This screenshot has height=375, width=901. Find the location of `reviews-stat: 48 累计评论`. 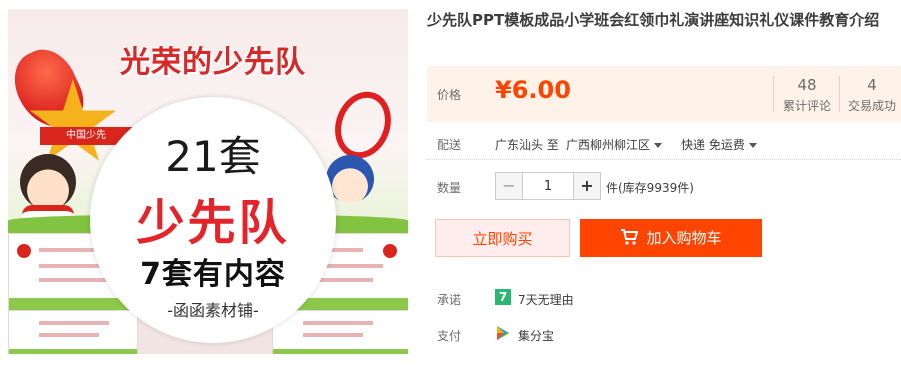

reviews-stat: 48 累计评论 is located at coordinates (807, 95).